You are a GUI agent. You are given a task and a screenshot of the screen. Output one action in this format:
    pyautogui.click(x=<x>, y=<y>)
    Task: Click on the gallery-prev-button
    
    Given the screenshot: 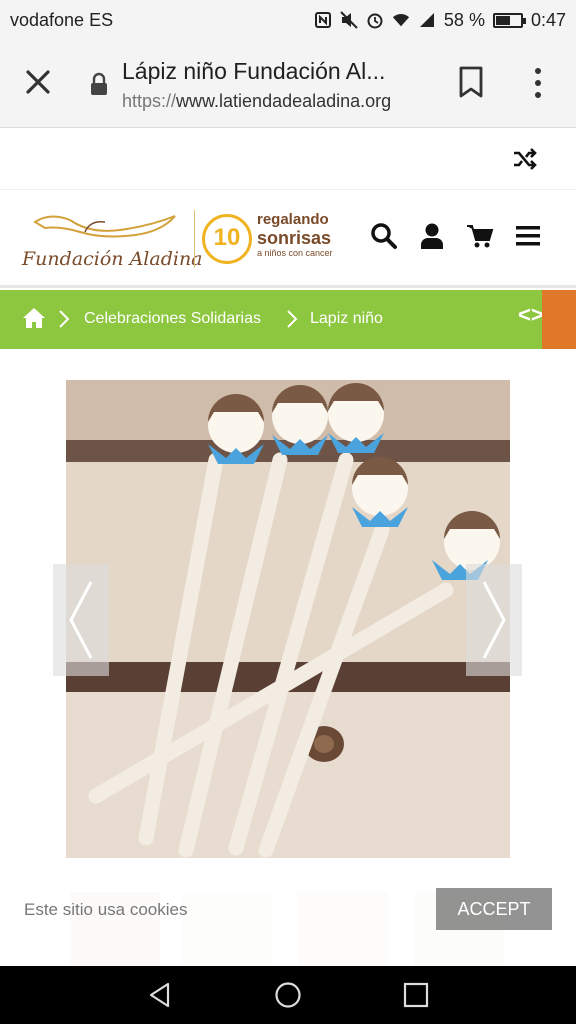 What is the action you would take?
    pyautogui.click(x=81, y=620)
    